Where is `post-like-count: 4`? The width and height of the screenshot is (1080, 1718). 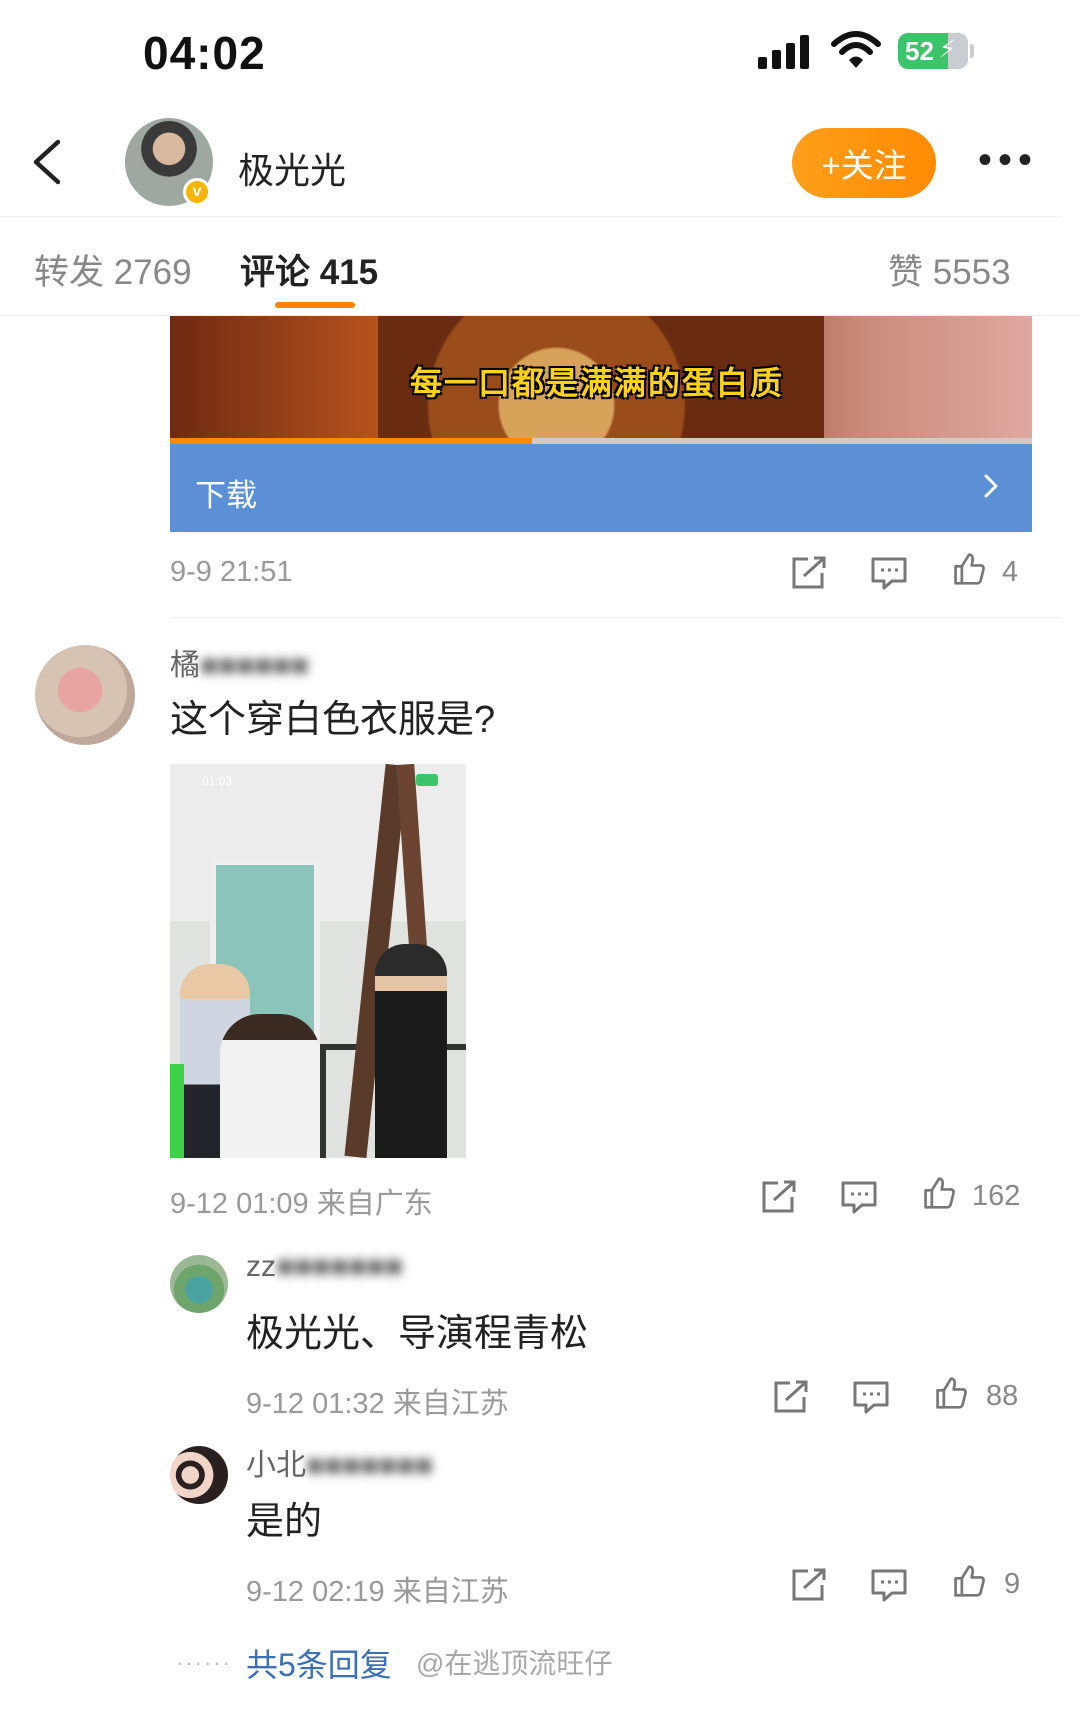 post-like-count: 4 is located at coordinates (1010, 572).